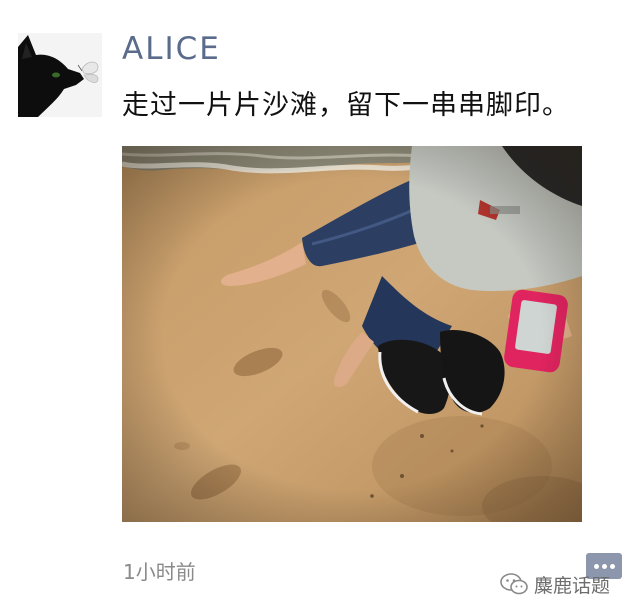 The image size is (640, 615). I want to click on username-link: ALICE, so click(171, 49).